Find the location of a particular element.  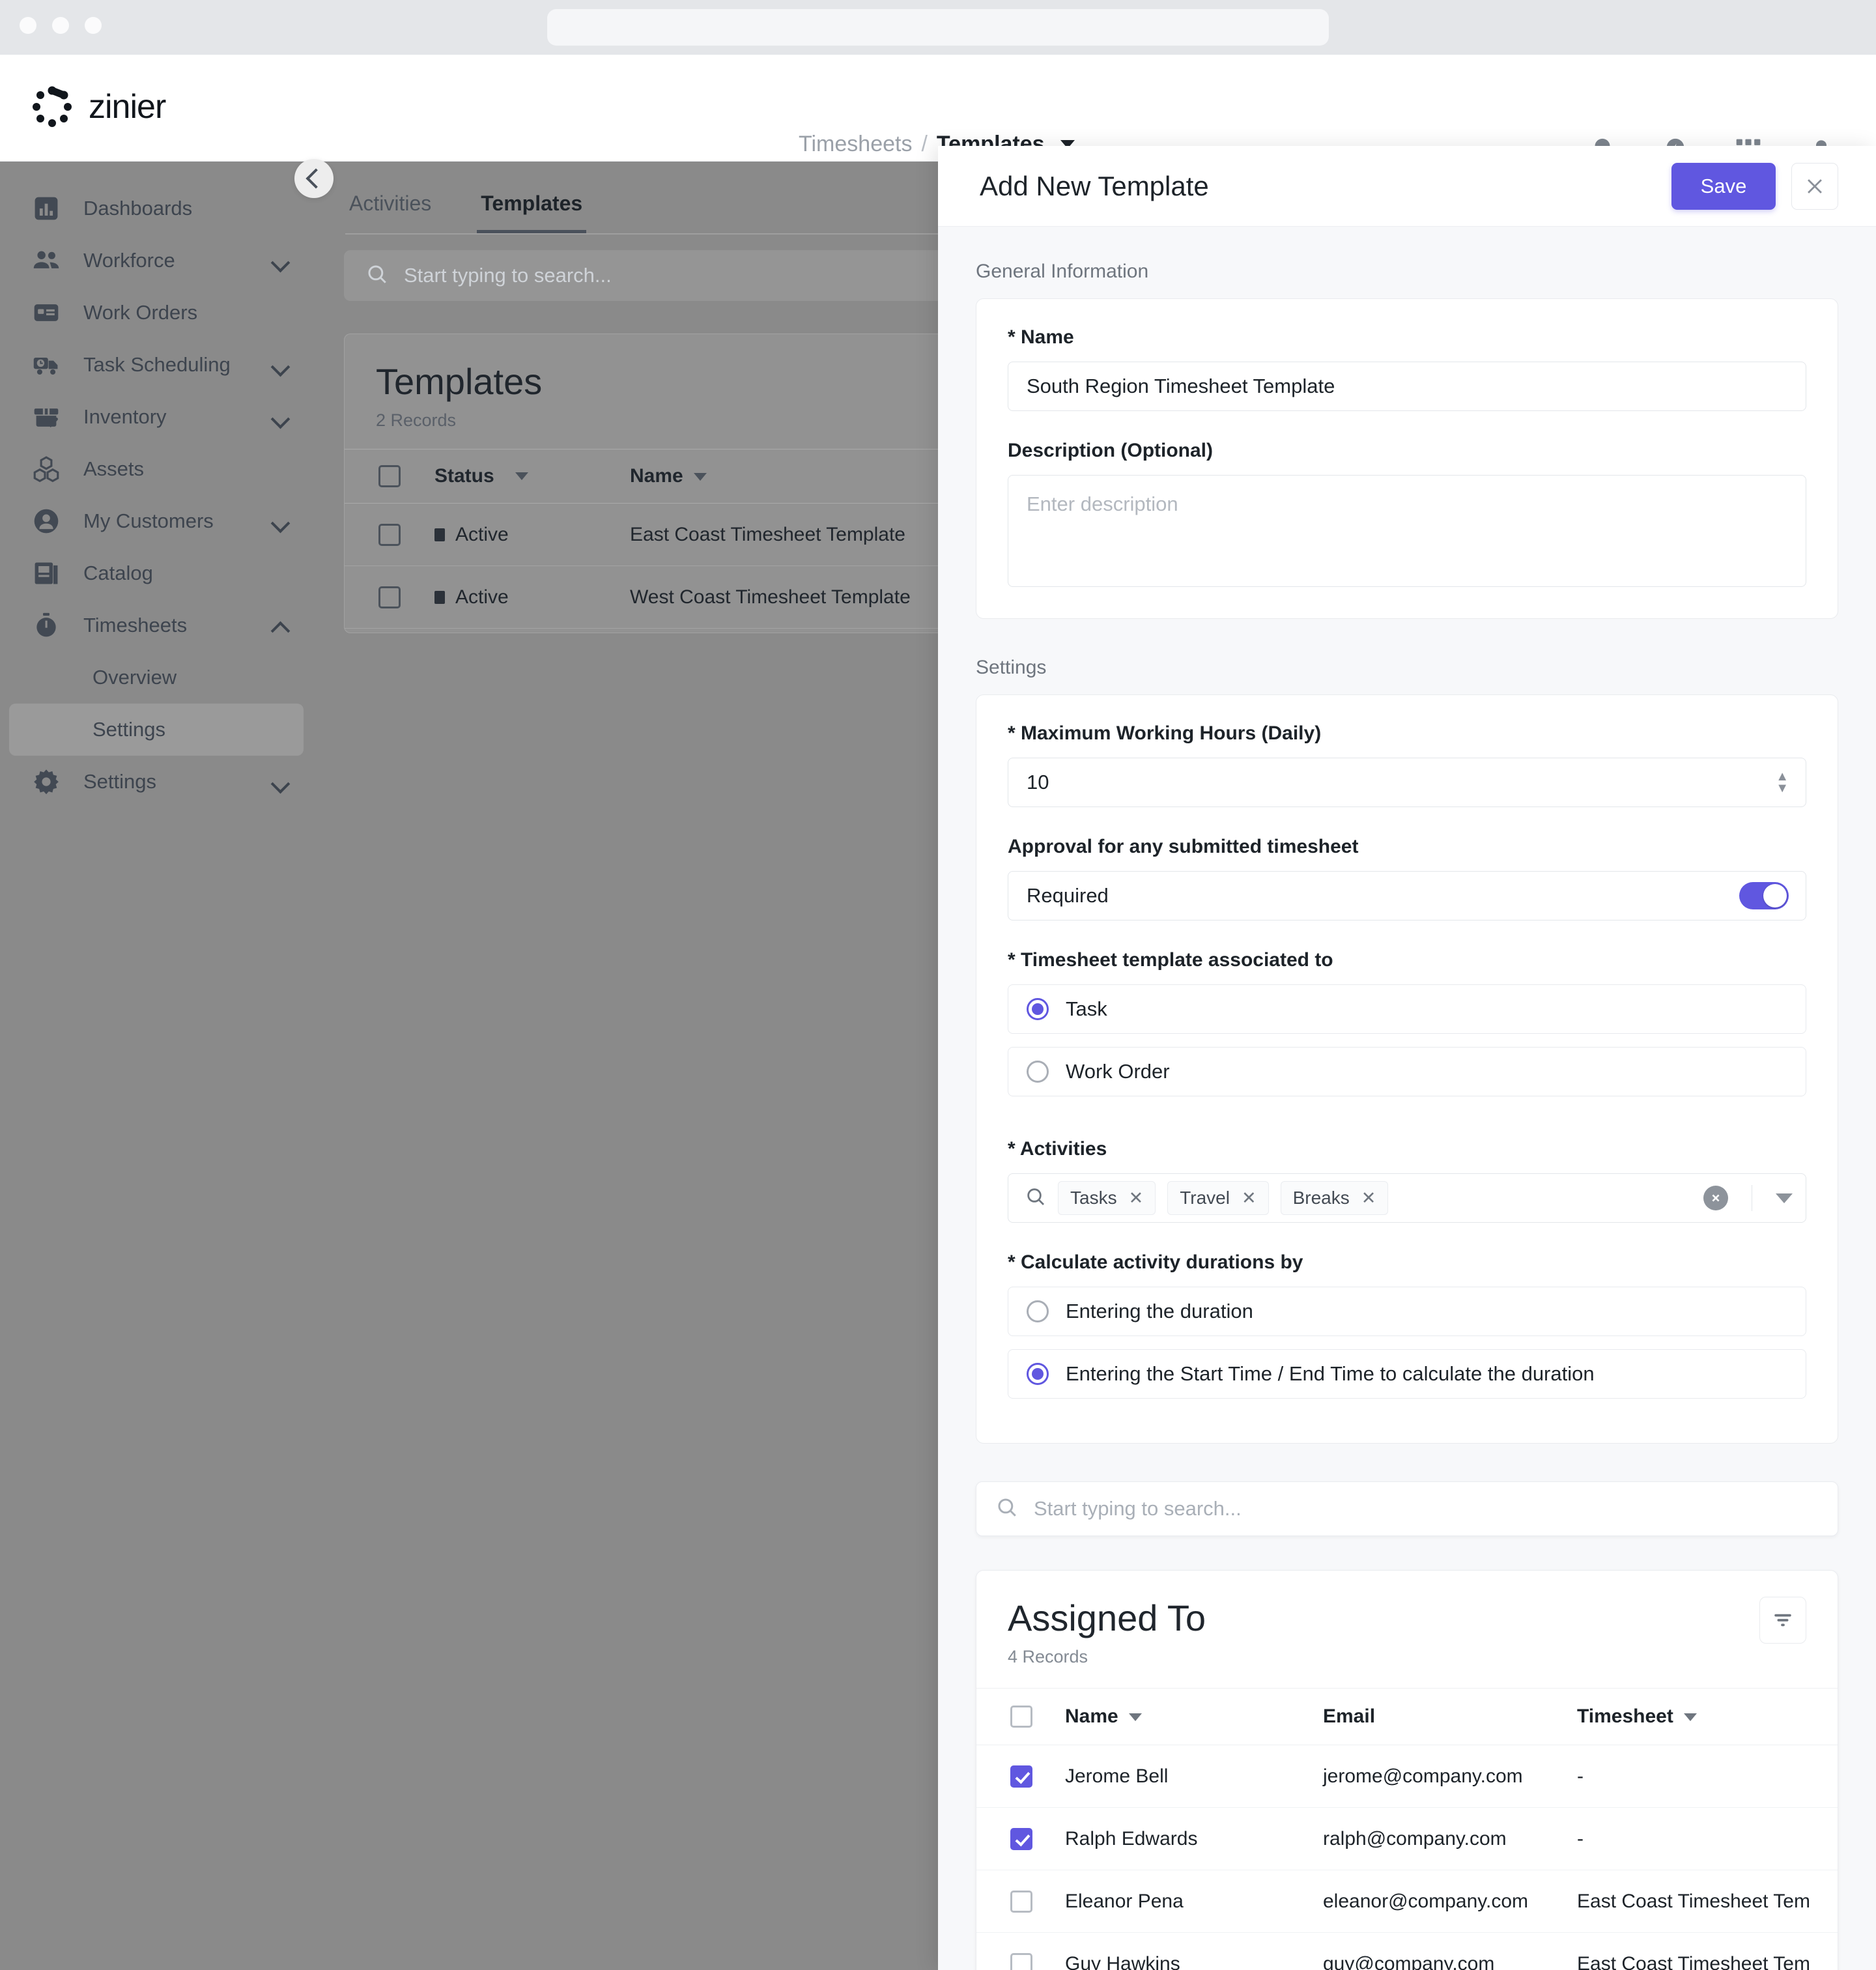

table-row: Jerome Bell jerome@company.com - is located at coordinates (1407, 1777).